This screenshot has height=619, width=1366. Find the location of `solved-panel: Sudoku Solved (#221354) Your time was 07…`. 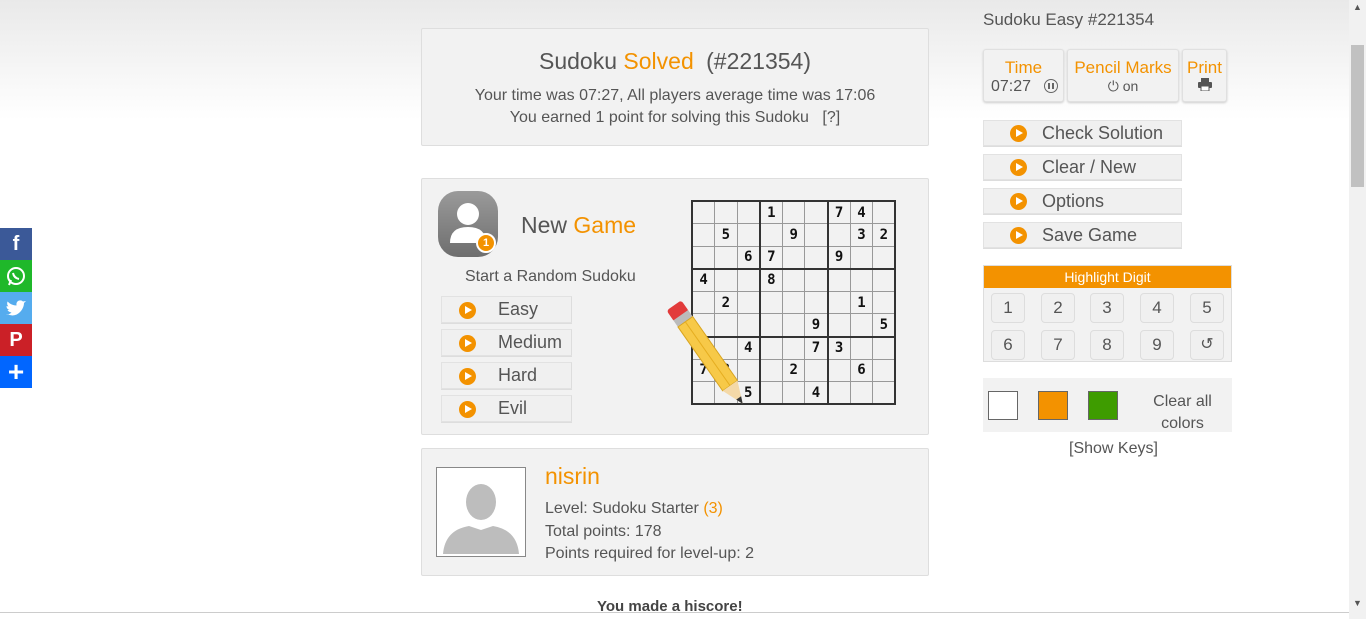

solved-panel: Sudoku Solved (#221354) Your time was 07… is located at coordinates (675, 87).